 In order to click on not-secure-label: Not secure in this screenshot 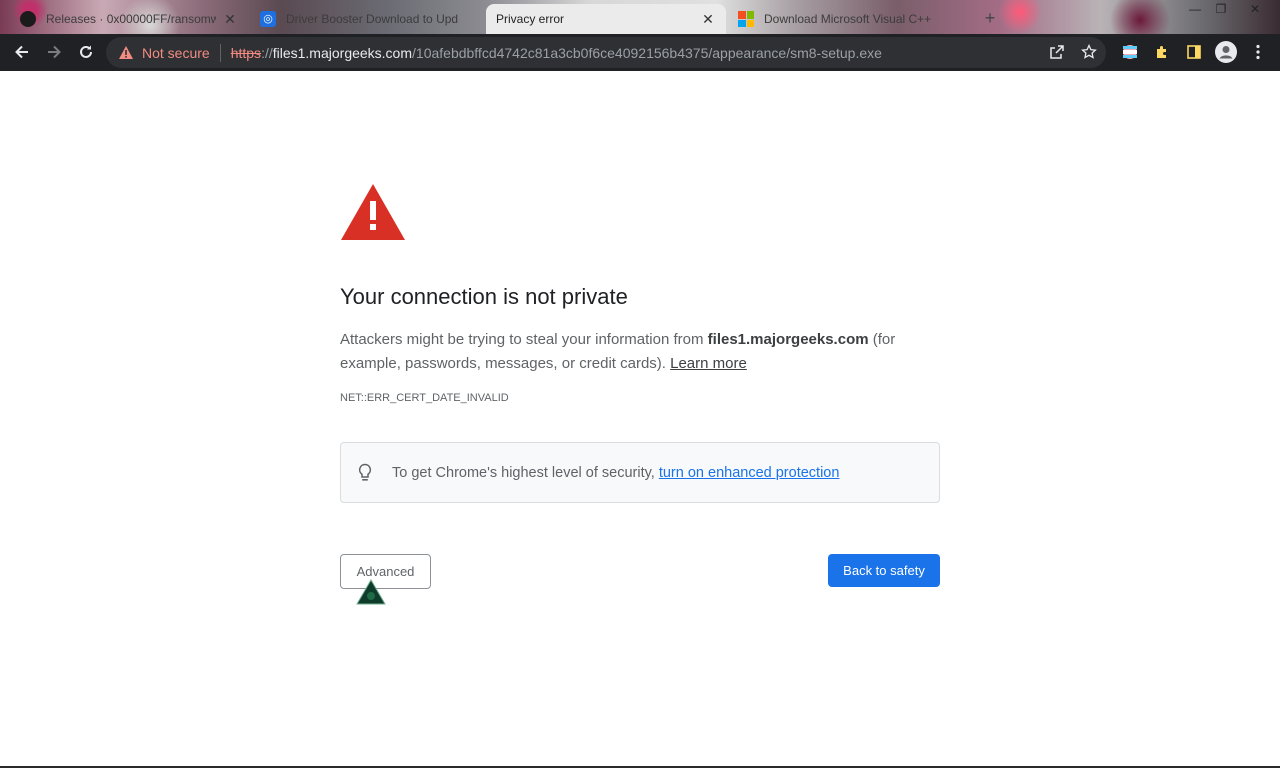, I will do `click(176, 52)`.